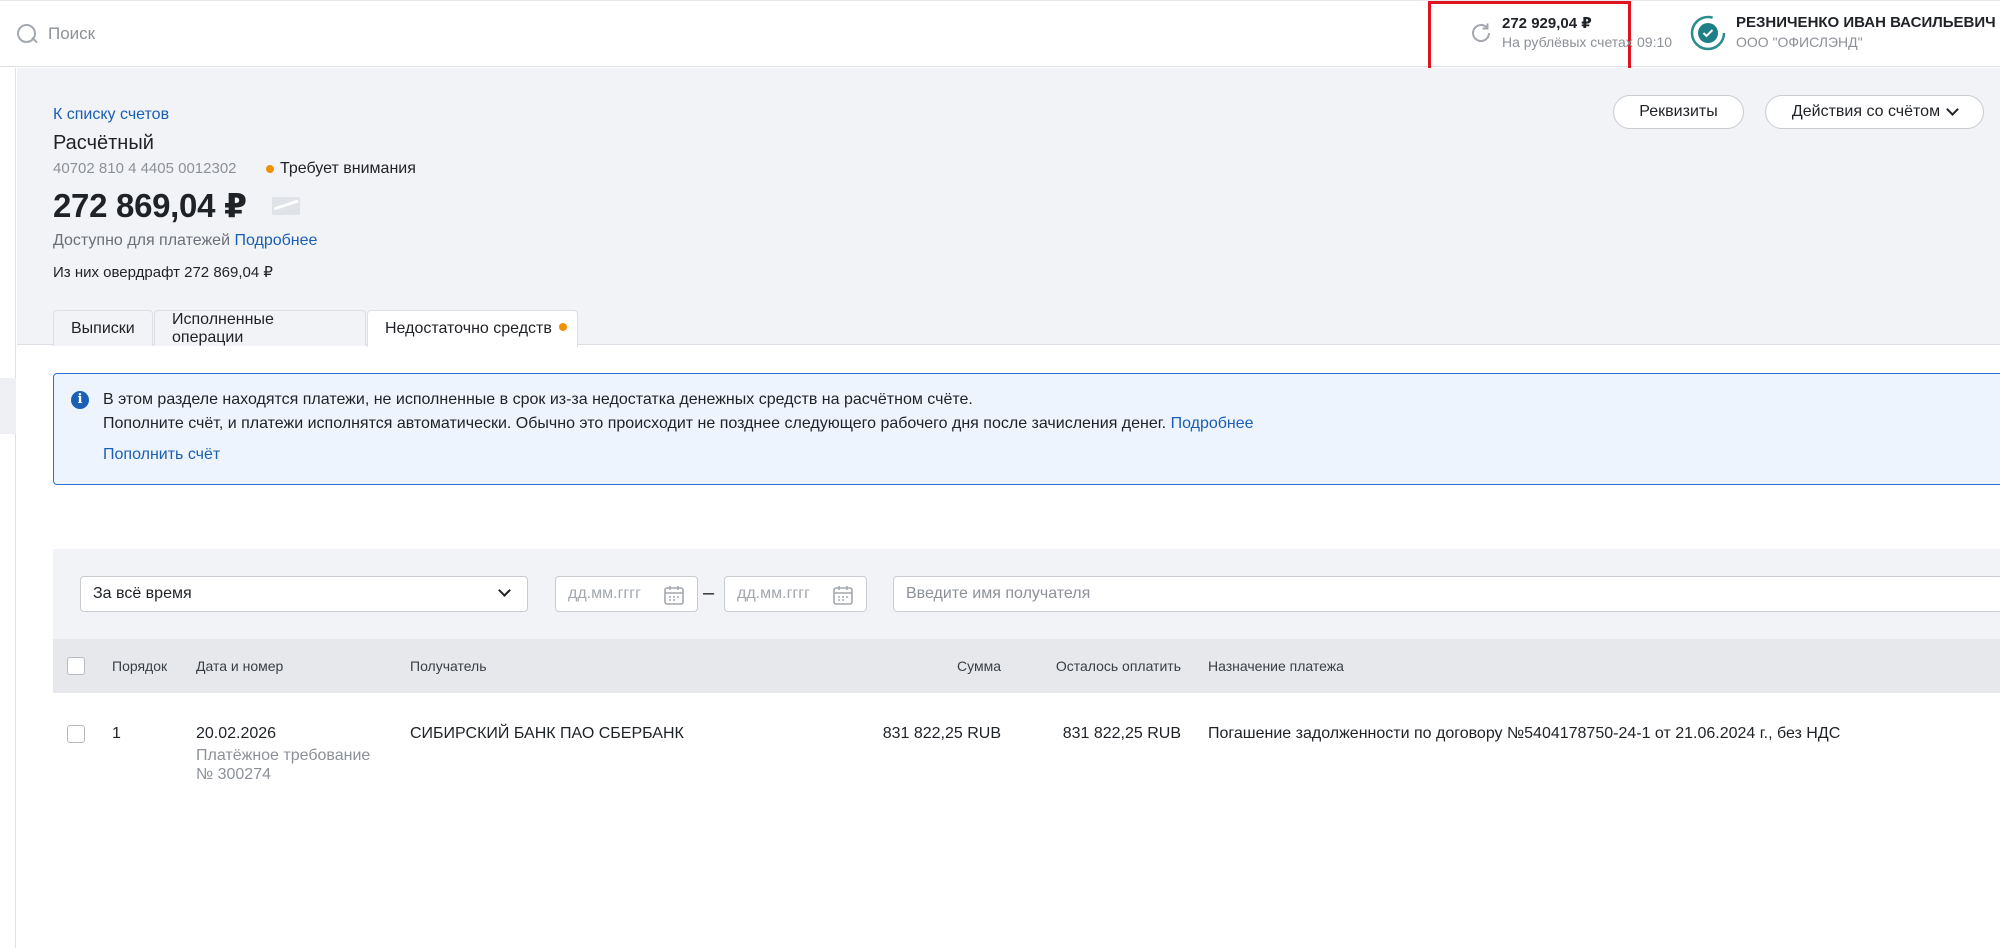  What do you see at coordinates (783, 594) in the screenshot?
I see `date-to-input` at bounding box center [783, 594].